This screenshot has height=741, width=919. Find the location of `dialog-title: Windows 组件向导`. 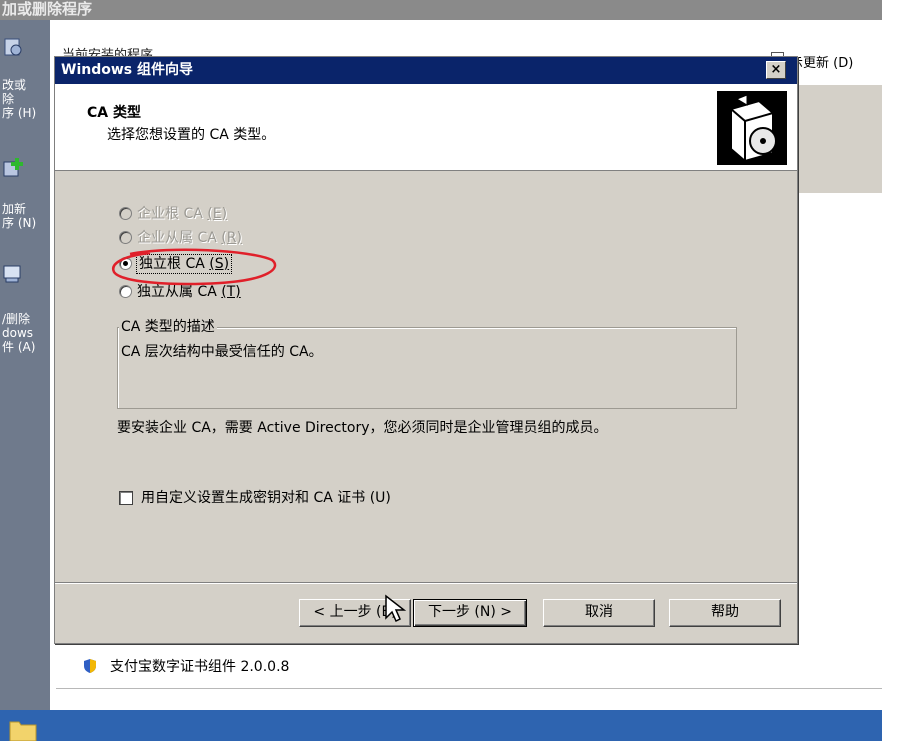

dialog-title: Windows 组件向导 is located at coordinates (426, 70).